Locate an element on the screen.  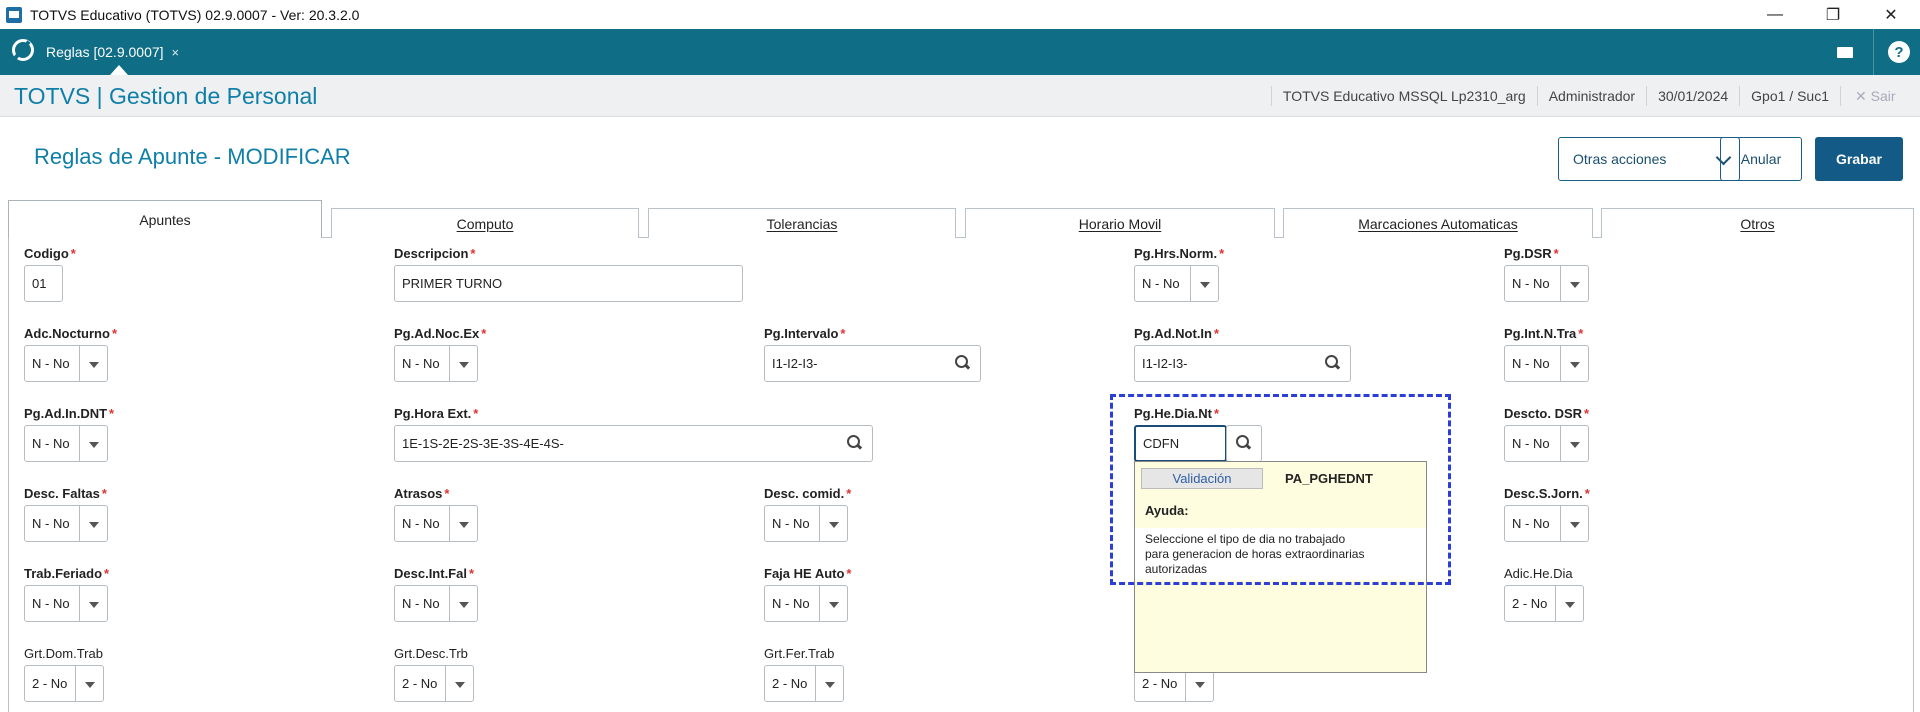
desc-comid-select: N - No is located at coordinates (806, 523).